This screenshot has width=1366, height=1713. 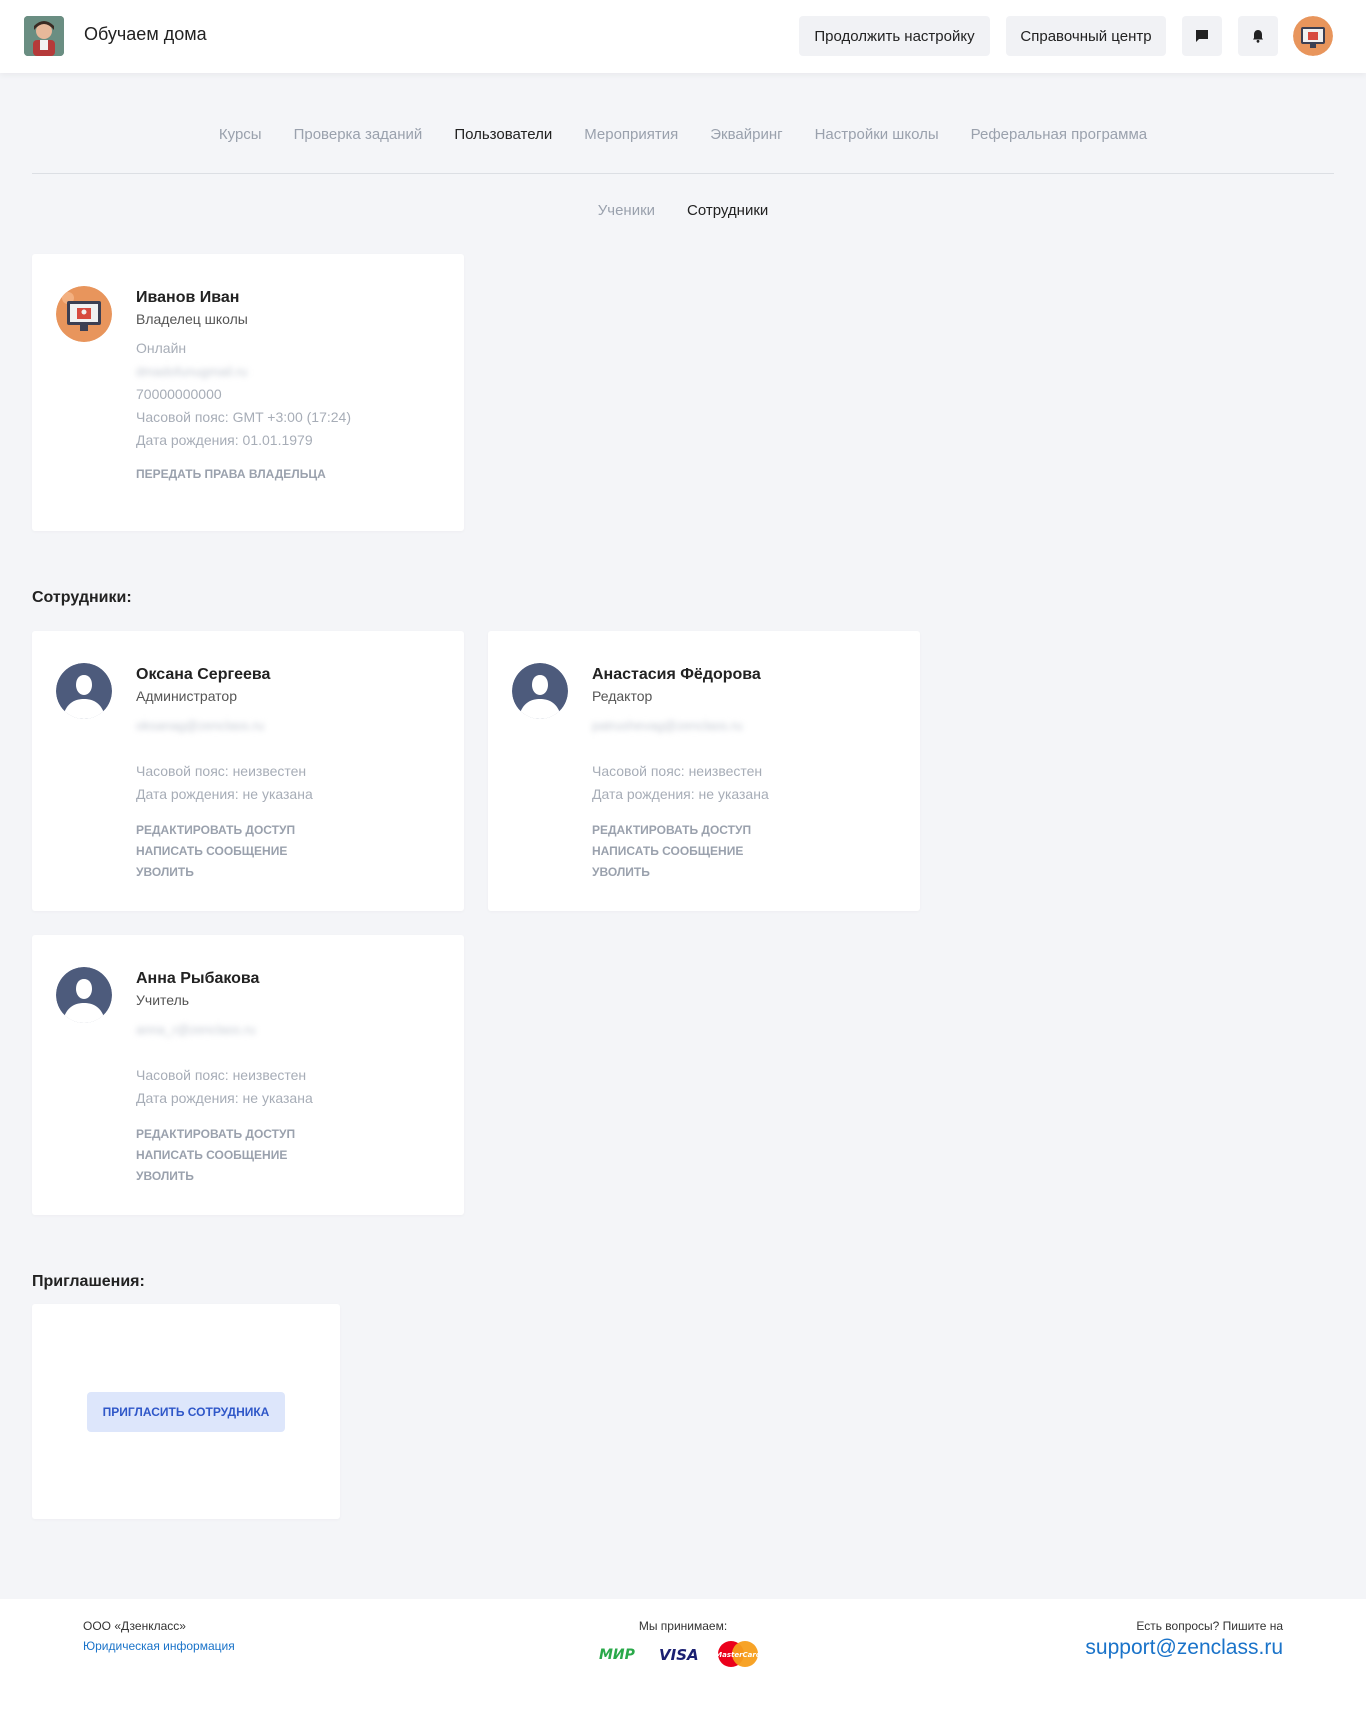 What do you see at coordinates (683, 210) in the screenshot?
I see `sub-nav: Ученики Сотрудники` at bounding box center [683, 210].